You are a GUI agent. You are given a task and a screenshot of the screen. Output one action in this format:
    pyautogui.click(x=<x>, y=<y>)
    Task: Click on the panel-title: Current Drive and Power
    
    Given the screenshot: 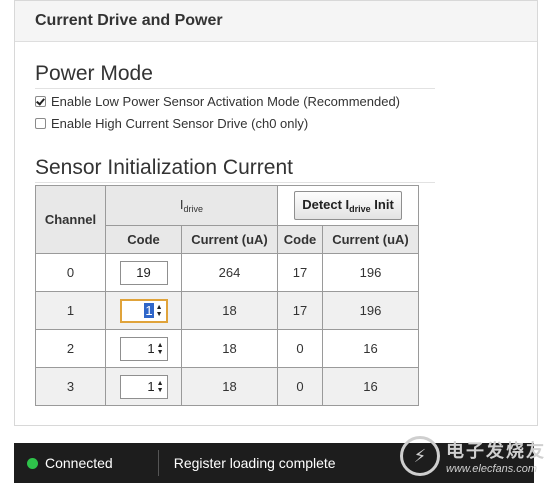 What is the action you would take?
    pyautogui.click(x=129, y=20)
    